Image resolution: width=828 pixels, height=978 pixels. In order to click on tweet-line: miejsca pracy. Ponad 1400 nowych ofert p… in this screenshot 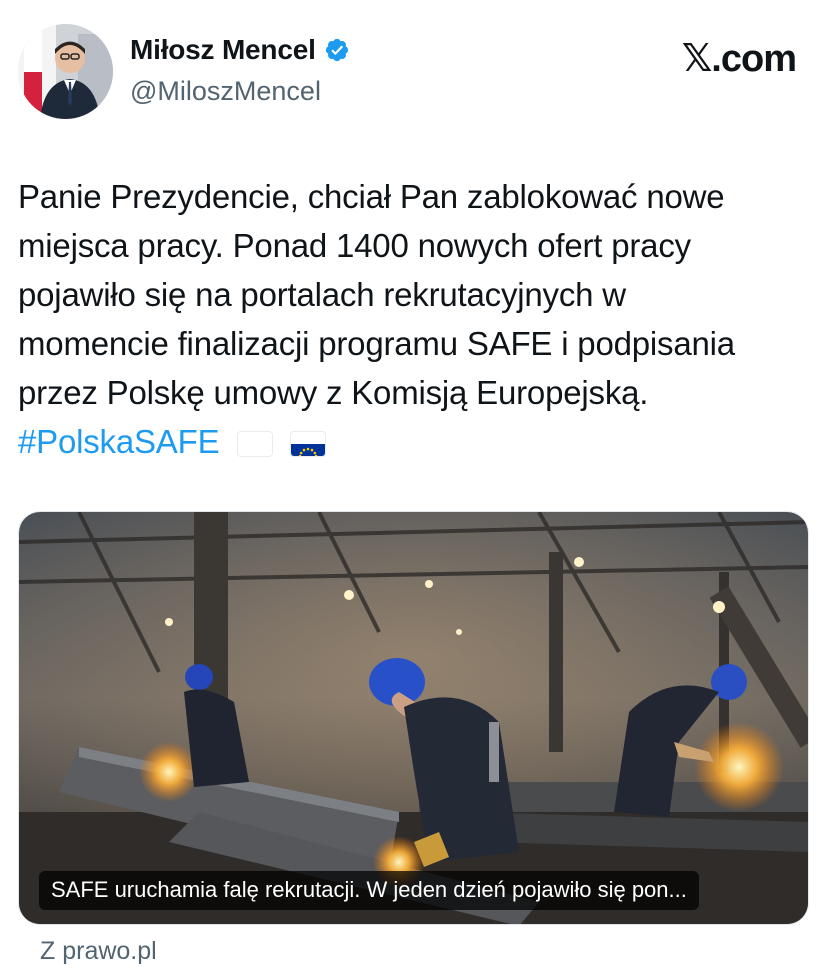, I will do `click(354, 245)`.